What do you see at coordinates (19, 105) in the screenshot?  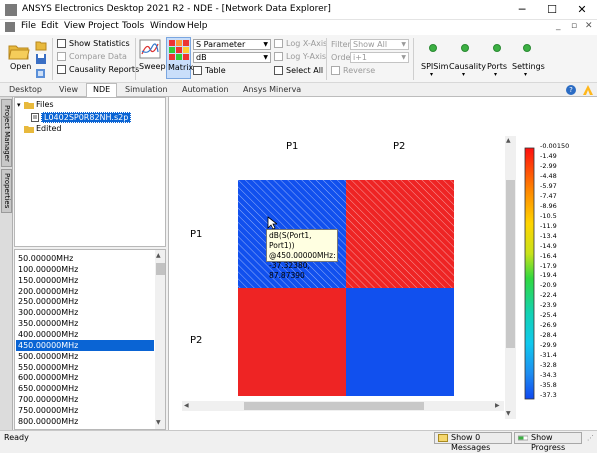 I see `collapse-icon: ▾` at bounding box center [19, 105].